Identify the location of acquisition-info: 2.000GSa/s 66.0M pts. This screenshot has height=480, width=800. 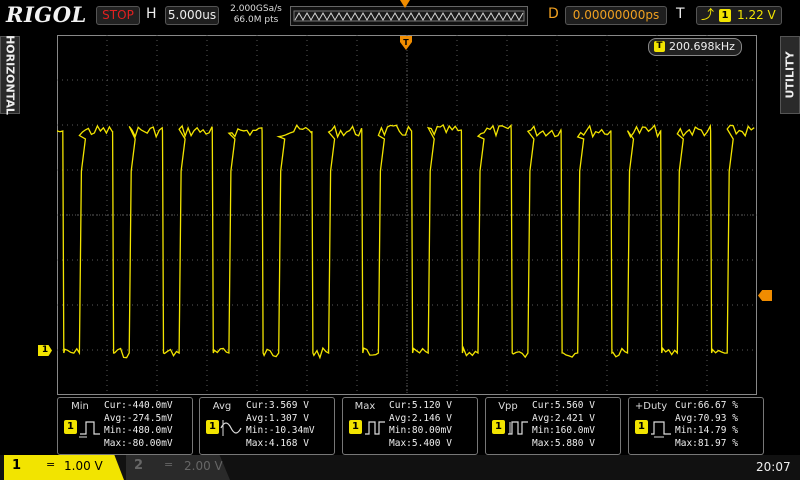
(256, 15).